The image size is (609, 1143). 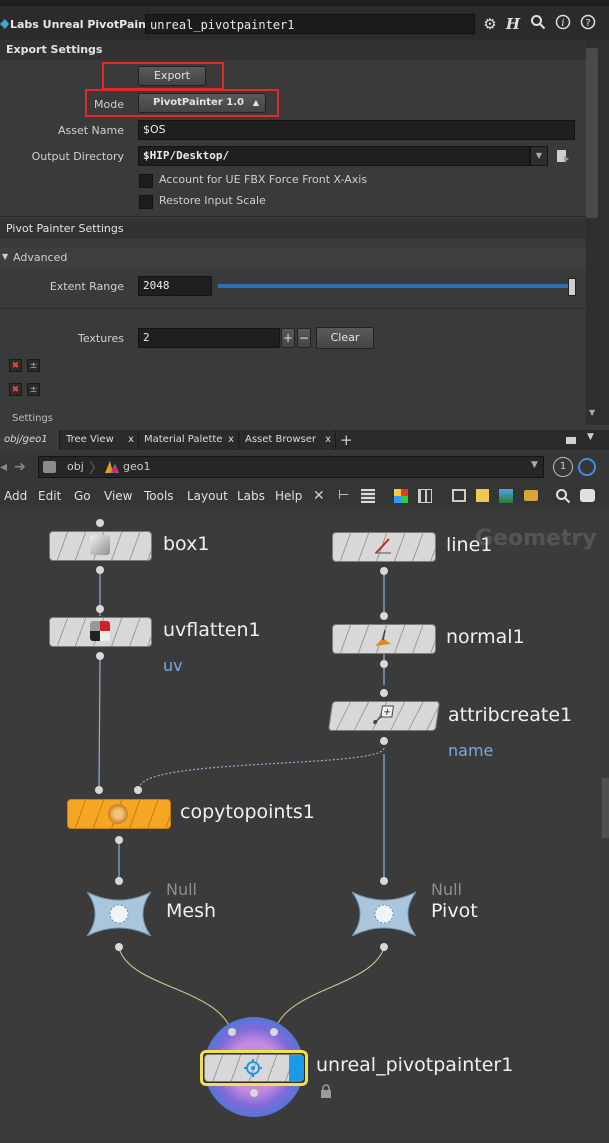 What do you see at coordinates (425, 496) in the screenshot?
I see `grid-icon` at bounding box center [425, 496].